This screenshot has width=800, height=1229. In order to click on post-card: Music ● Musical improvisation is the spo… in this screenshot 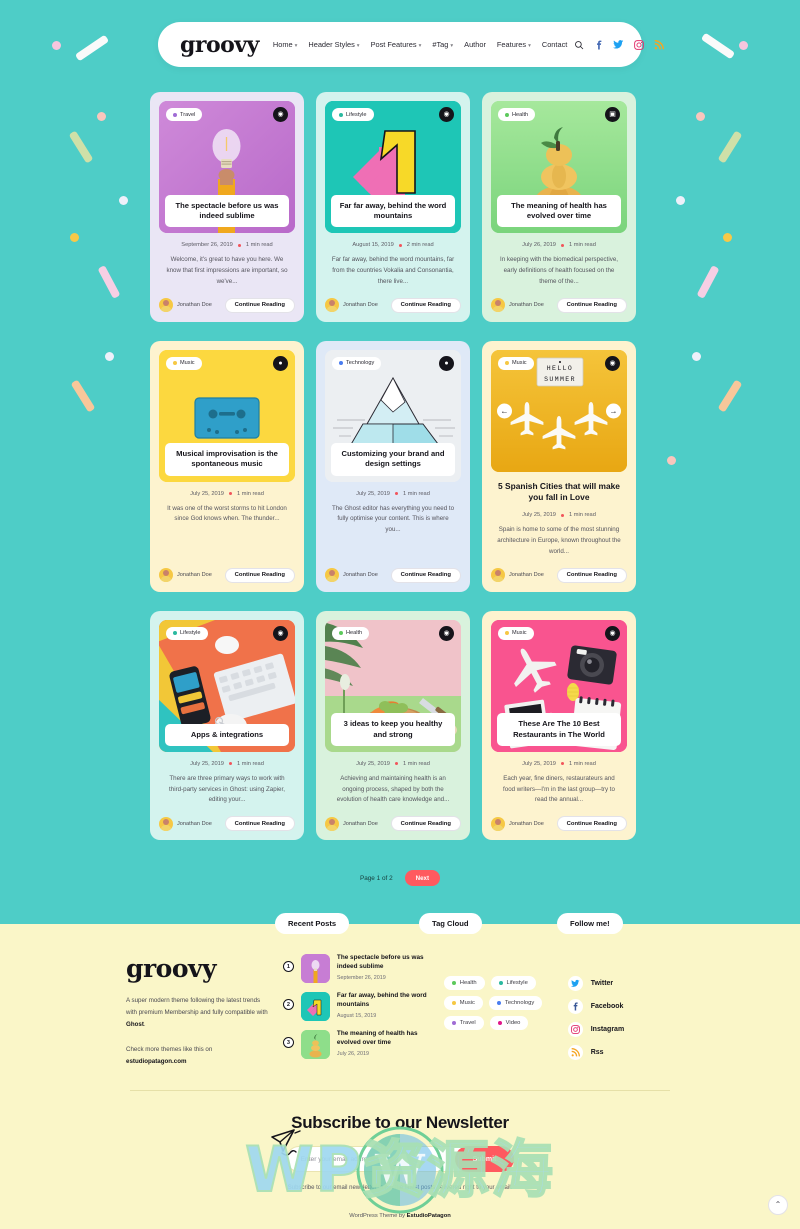, I will do `click(227, 466)`.